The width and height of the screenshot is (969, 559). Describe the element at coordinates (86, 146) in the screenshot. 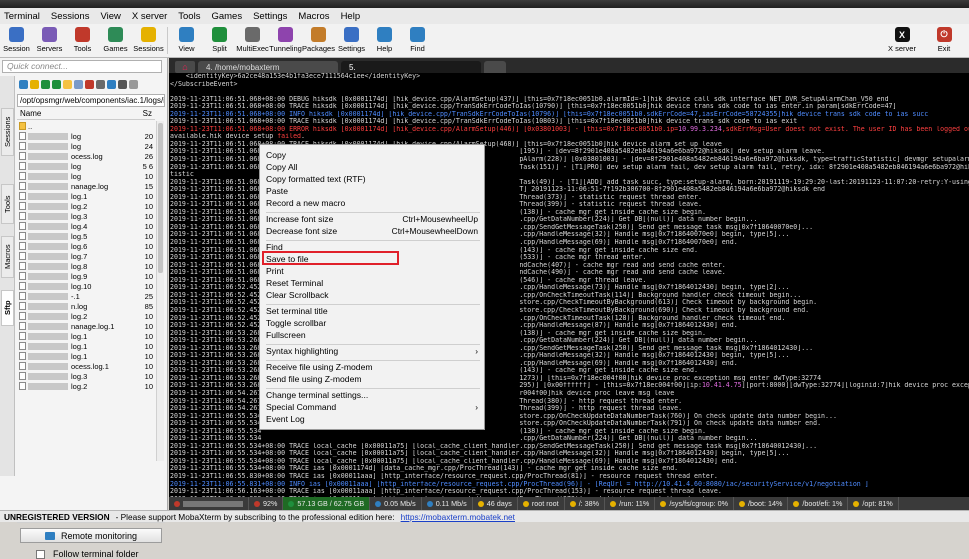

I see `file-row: log 24` at that location.